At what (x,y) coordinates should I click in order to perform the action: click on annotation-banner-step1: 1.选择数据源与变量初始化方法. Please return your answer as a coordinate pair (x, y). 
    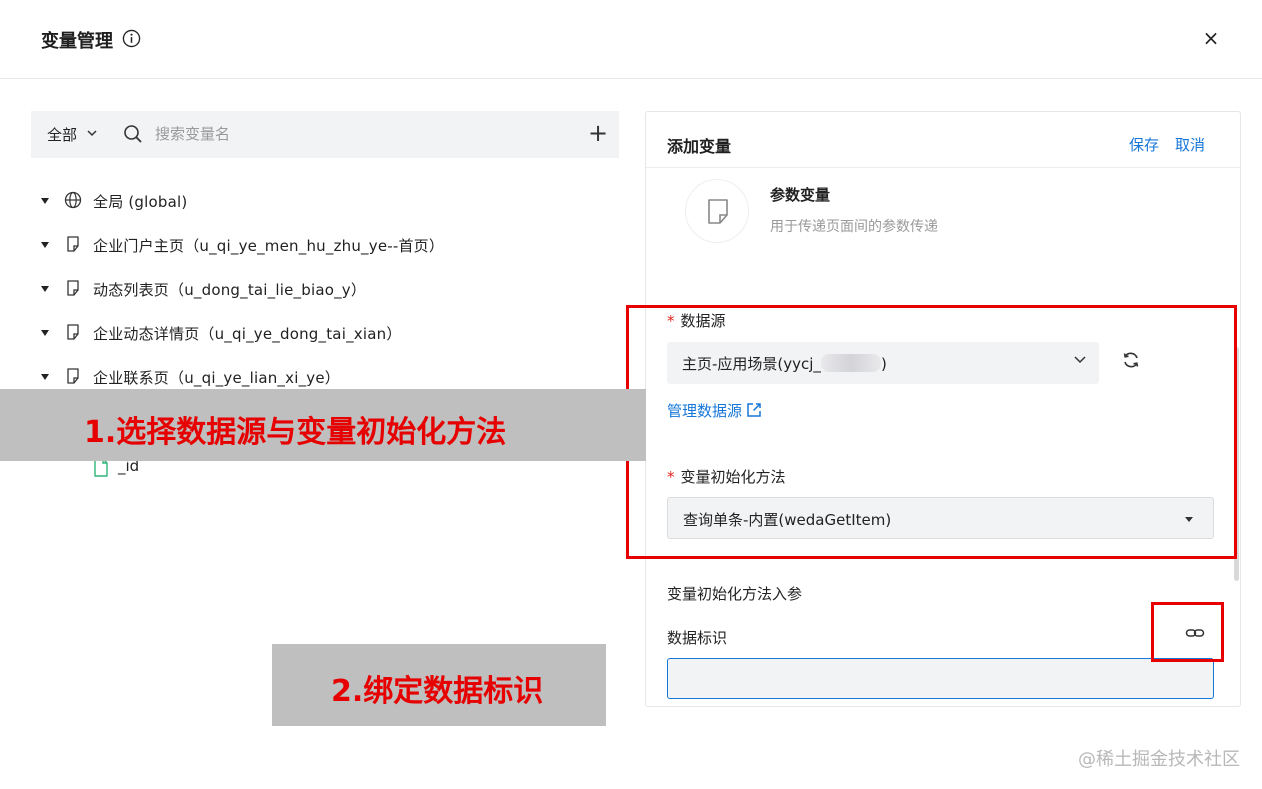
    Looking at the image, I should click on (323, 425).